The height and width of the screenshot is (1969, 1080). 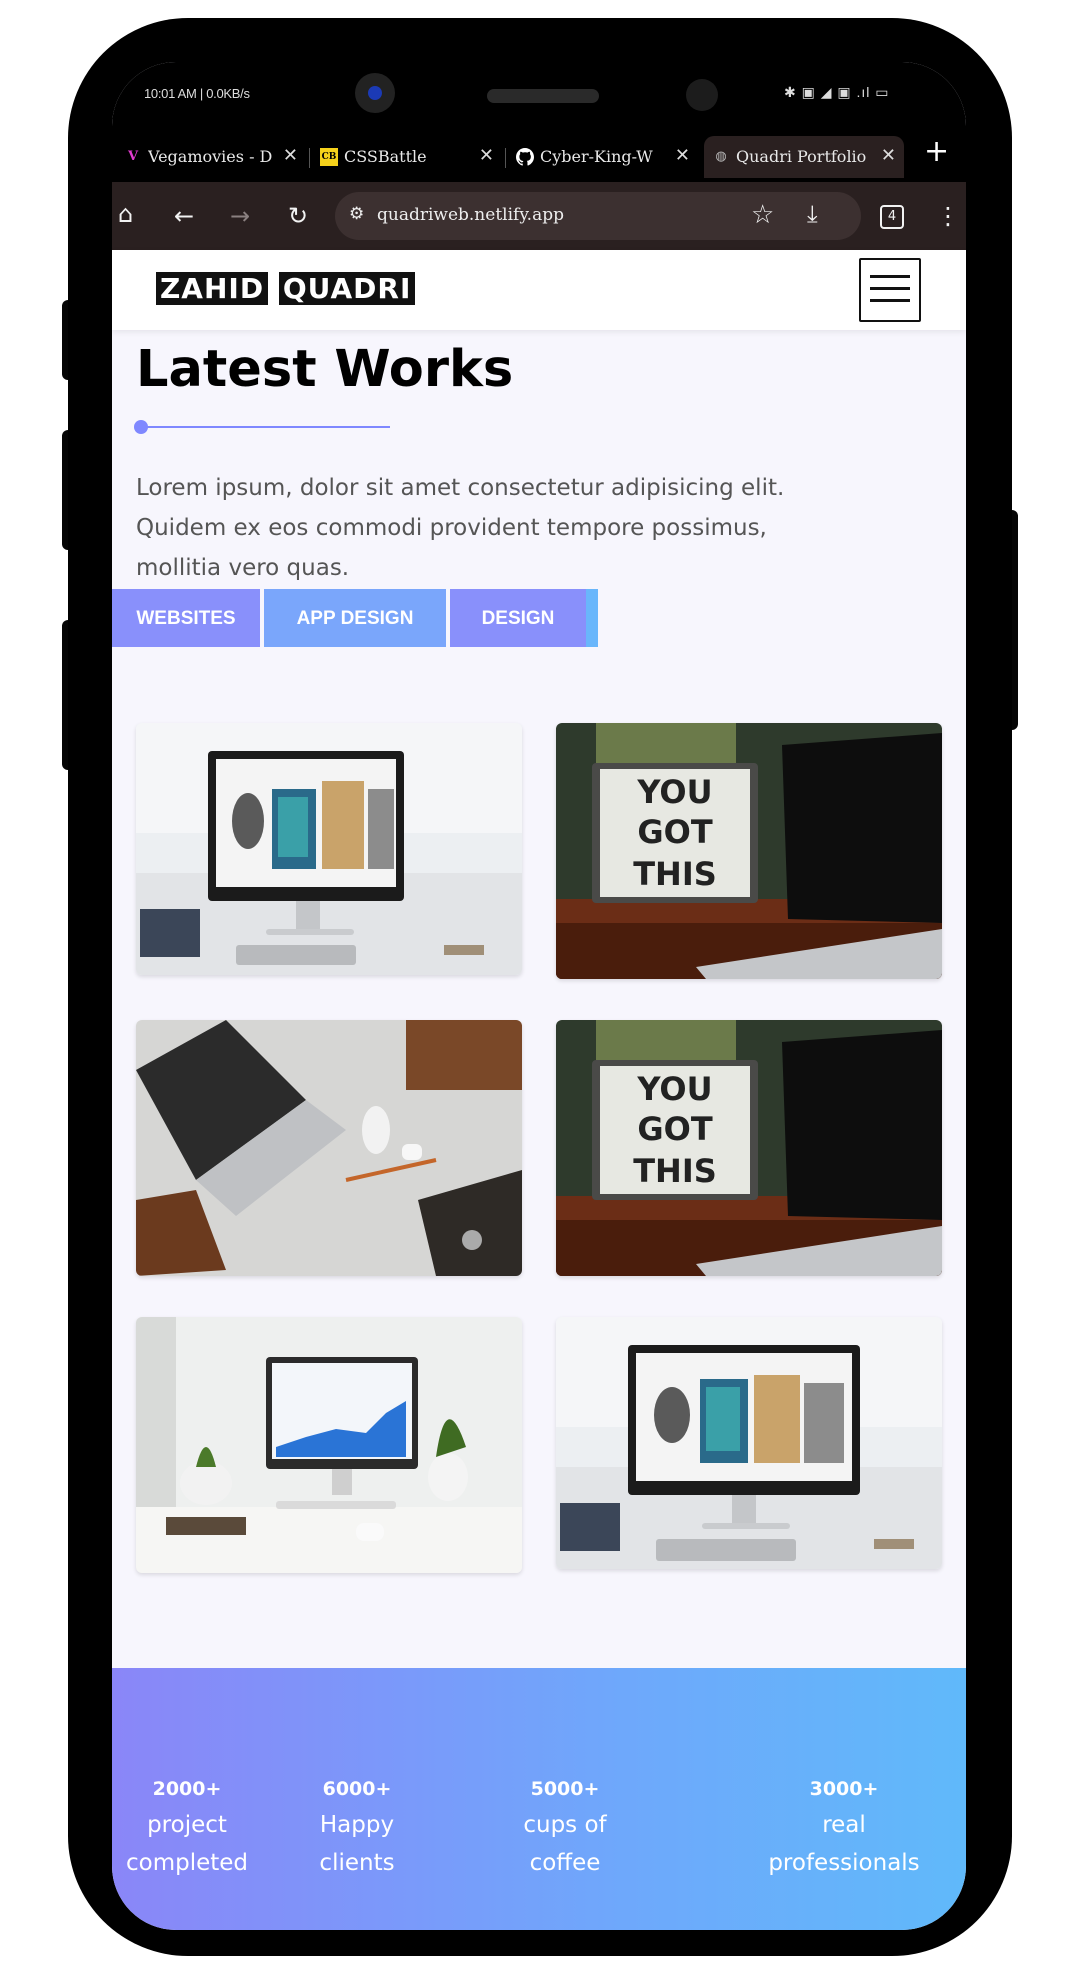 I want to click on new-tab-icon: +, so click(x=936, y=151).